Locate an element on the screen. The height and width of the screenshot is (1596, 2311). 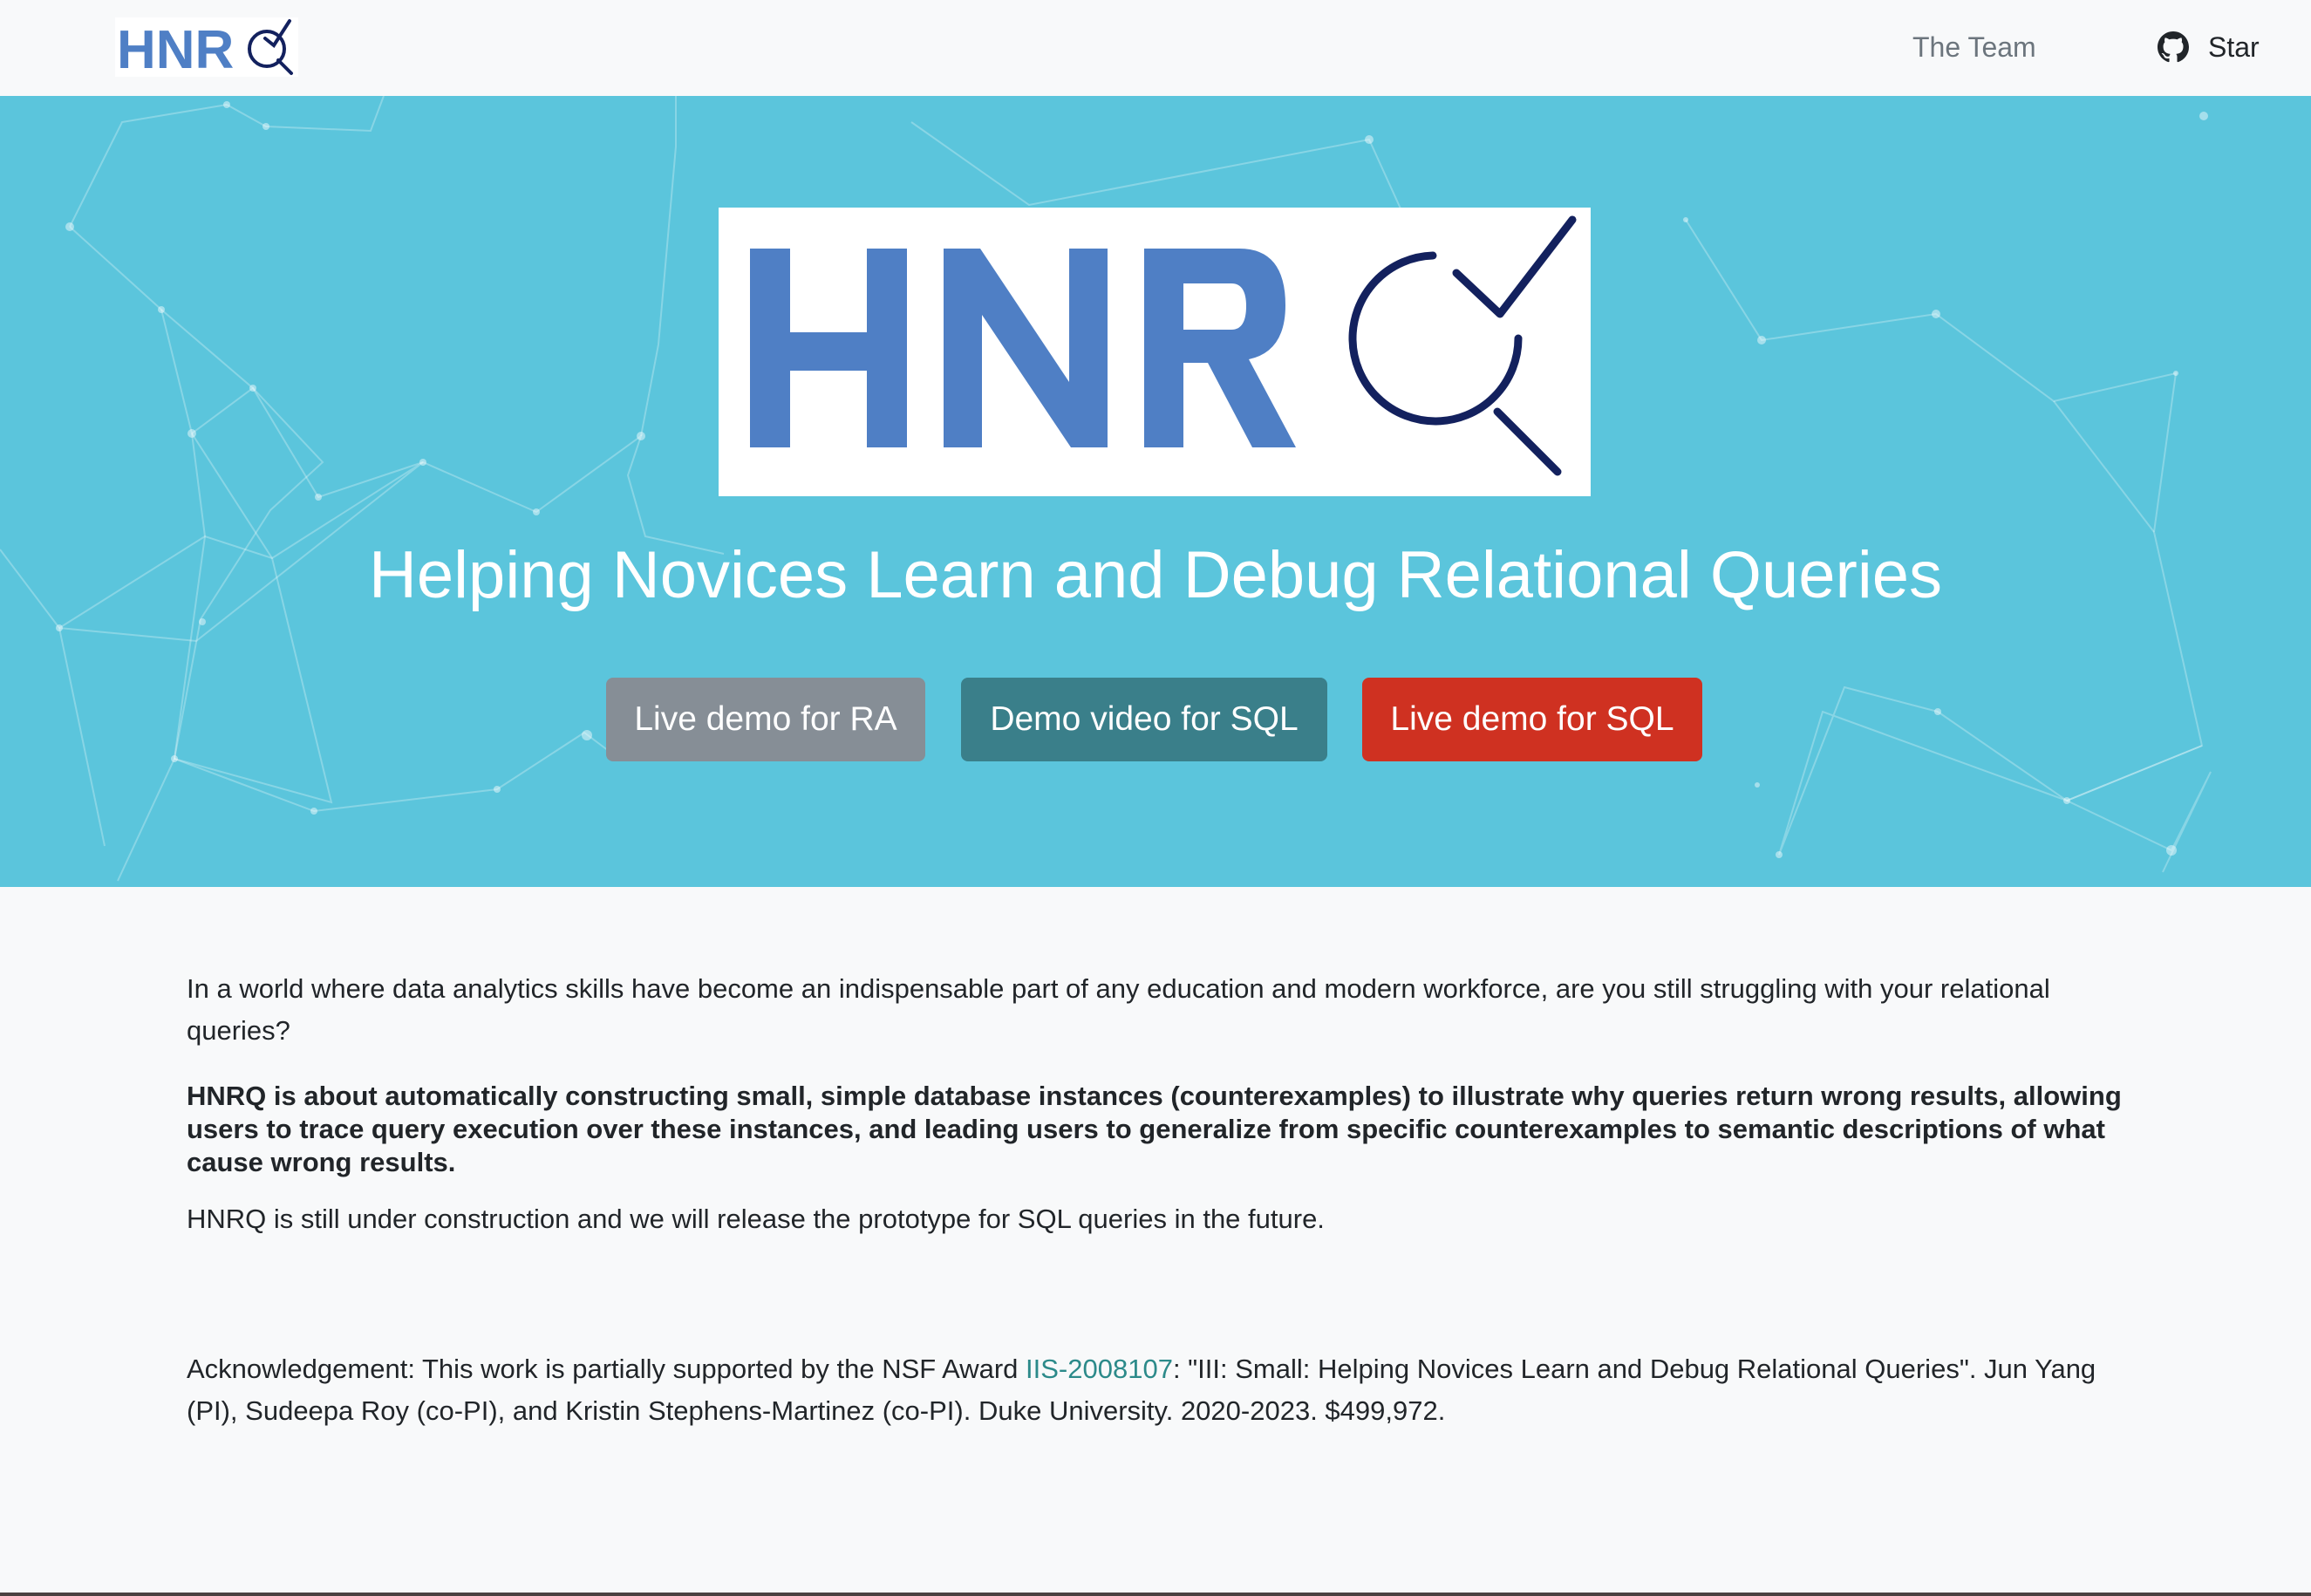
nav-logo-text: HNR is located at coordinates (175, 49).